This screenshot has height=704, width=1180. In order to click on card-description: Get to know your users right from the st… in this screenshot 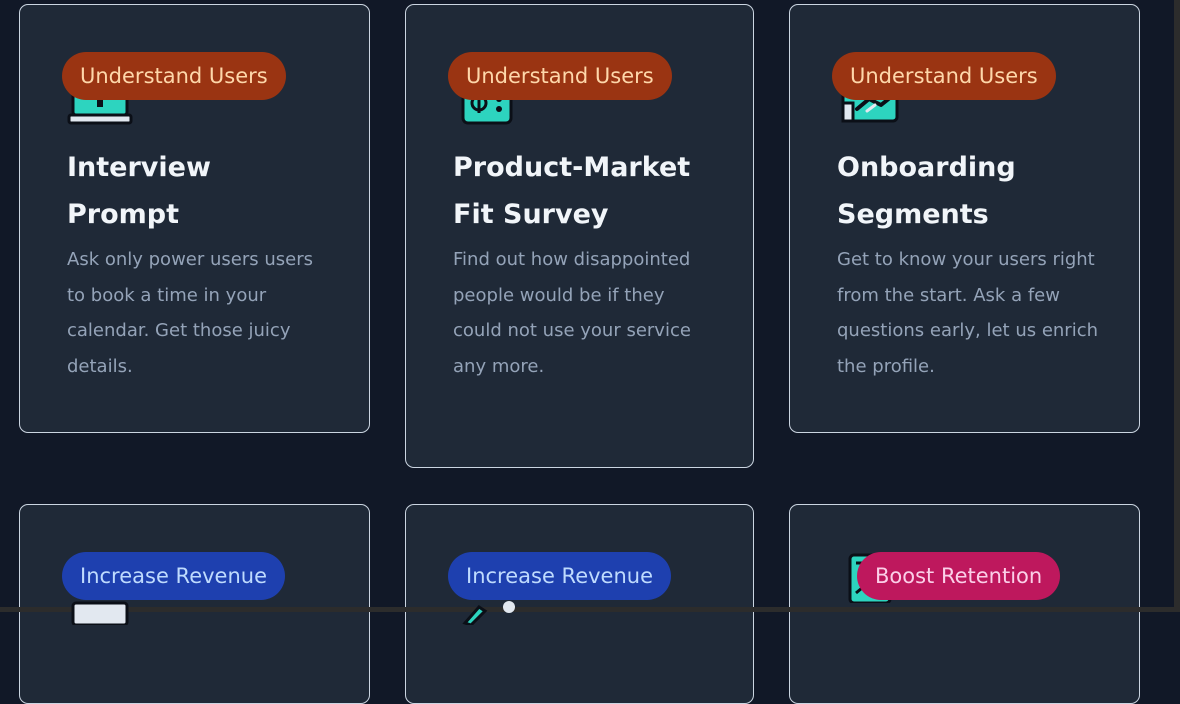, I will do `click(968, 313)`.